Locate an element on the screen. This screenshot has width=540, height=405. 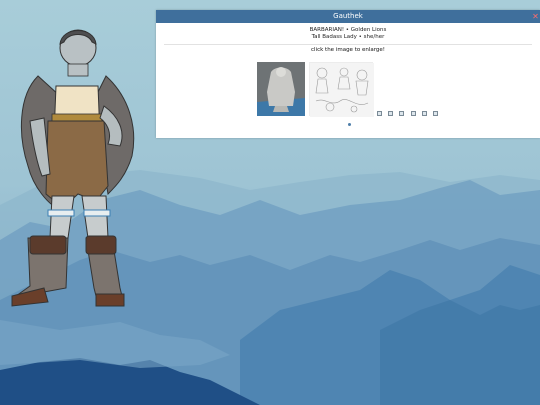
card-header: Gauthek ✕ is located at coordinates (348, 16).